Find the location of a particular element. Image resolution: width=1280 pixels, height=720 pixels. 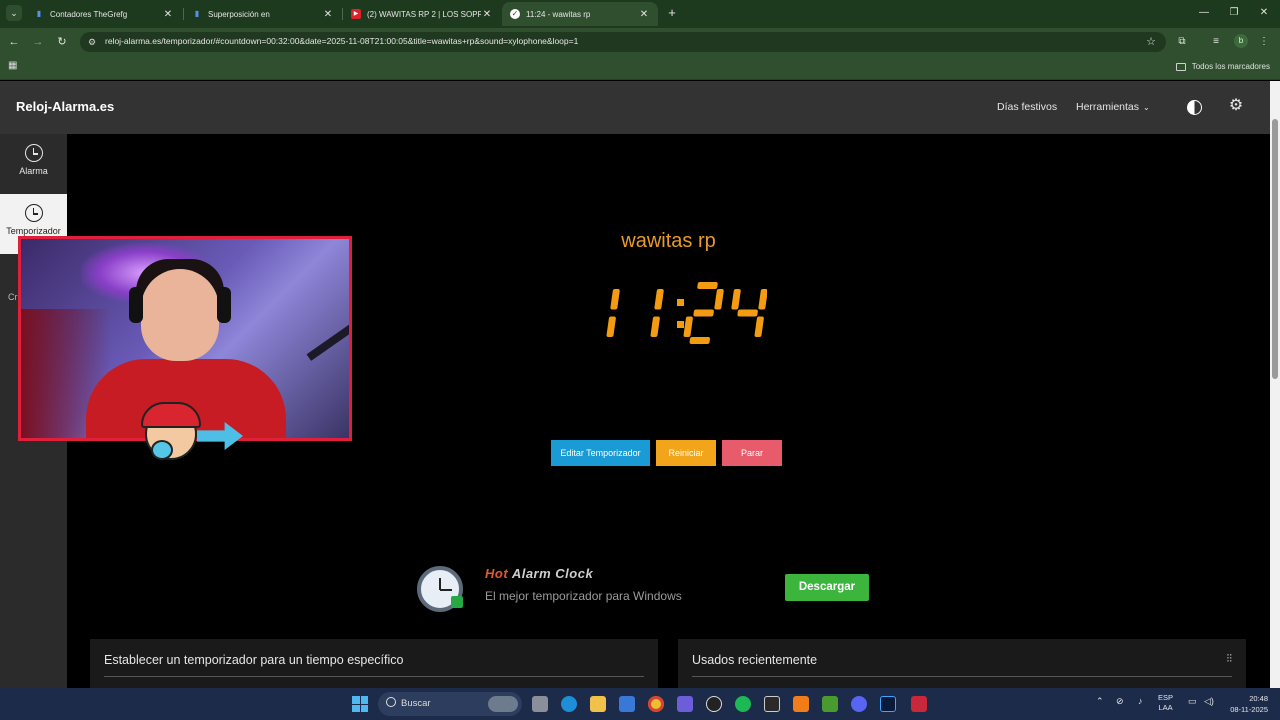

tab-contadores: ▮ Contadores TheGrefg ✕ is located at coordinates (104, 14).